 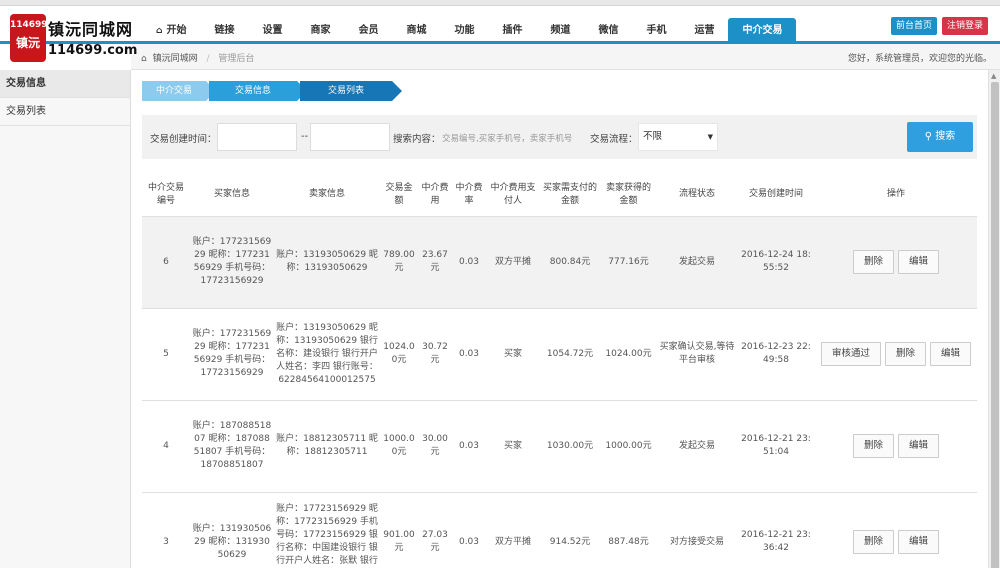 I want to click on step-label: 交易列表, so click(x=346, y=91).